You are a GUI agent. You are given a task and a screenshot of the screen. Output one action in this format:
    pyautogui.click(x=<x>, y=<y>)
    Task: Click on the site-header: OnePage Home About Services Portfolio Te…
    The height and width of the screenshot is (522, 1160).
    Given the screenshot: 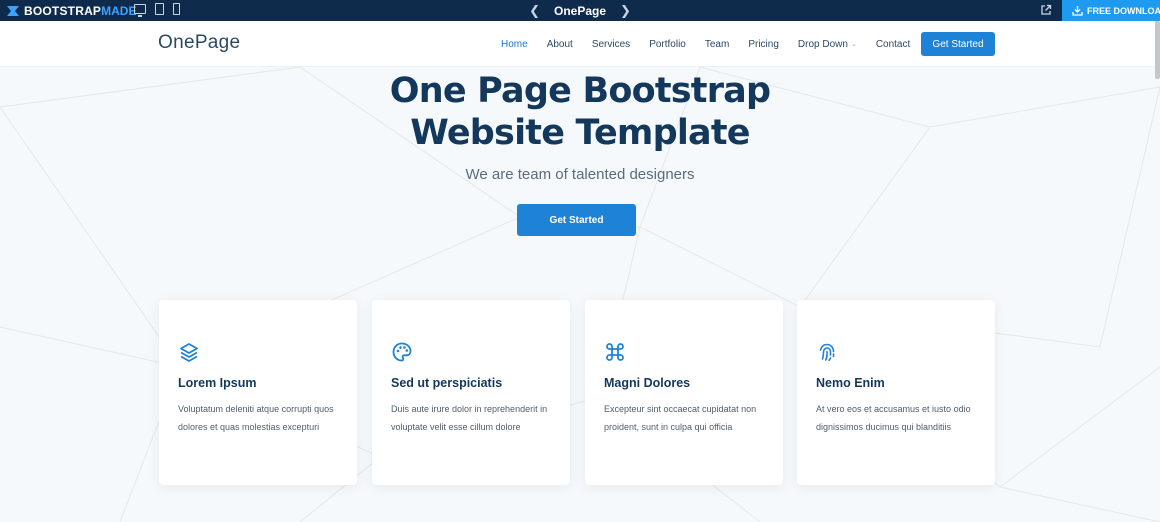 What is the action you would take?
    pyautogui.click(x=580, y=44)
    